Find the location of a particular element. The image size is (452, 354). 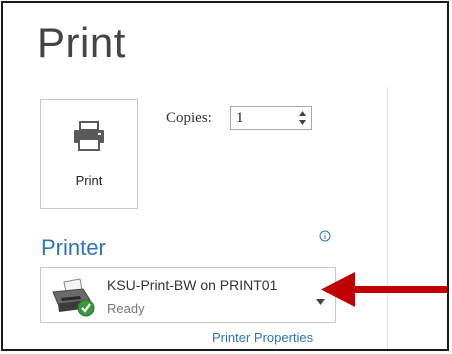

red-arrow-icon is located at coordinates (384, 292).